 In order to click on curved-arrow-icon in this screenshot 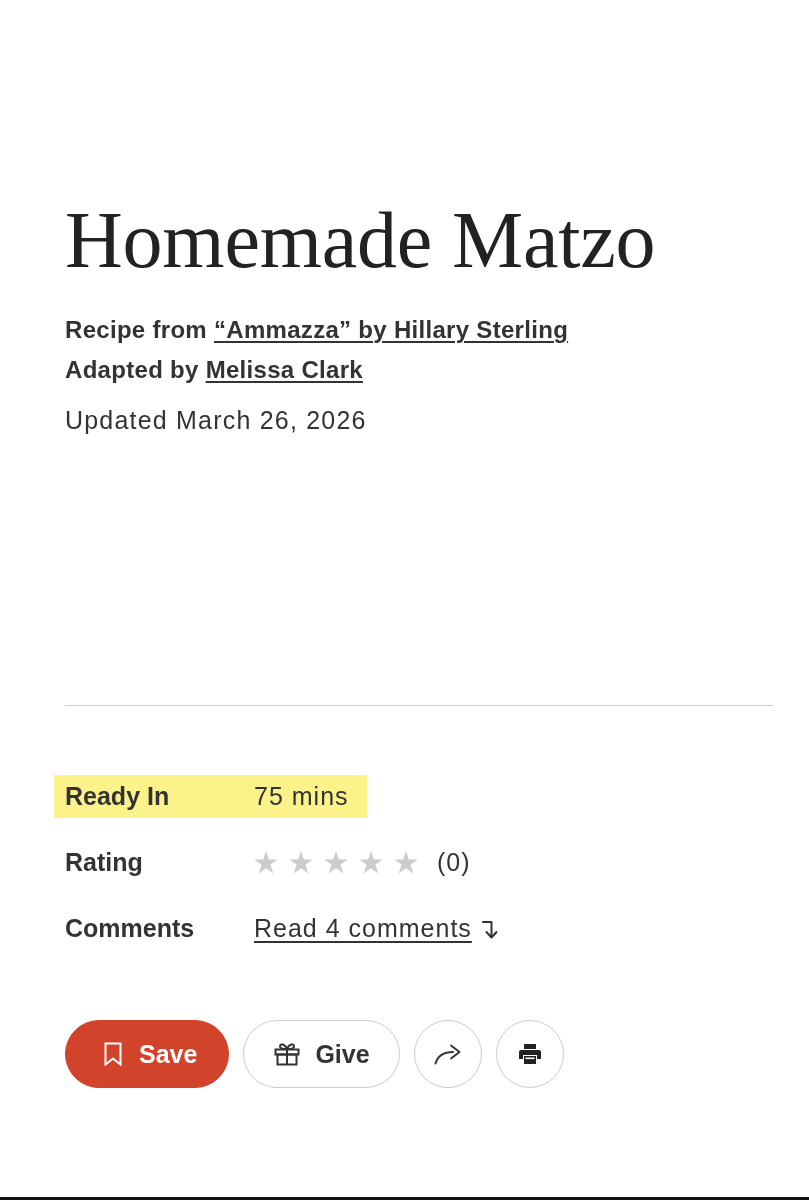, I will do `click(447, 1054)`.